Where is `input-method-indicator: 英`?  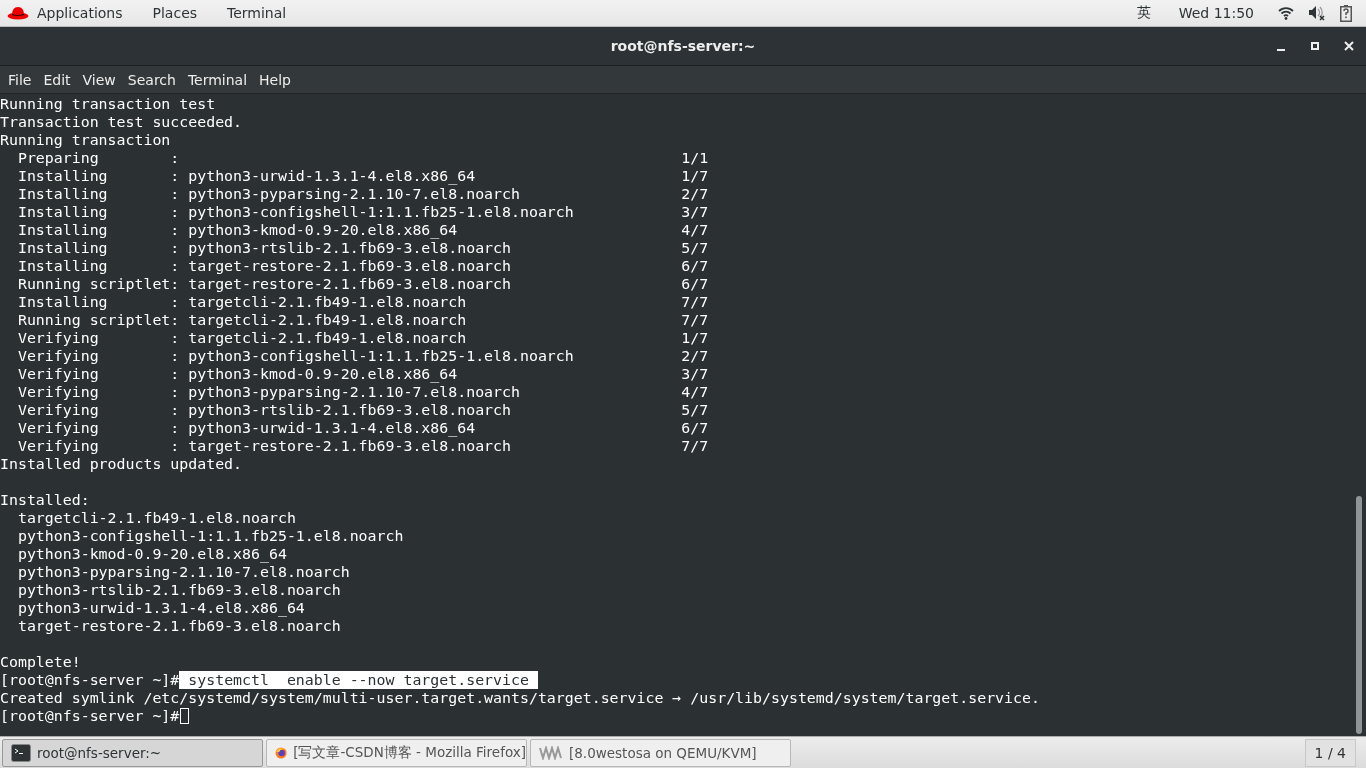
input-method-indicator: 英 is located at coordinates (1143, 13).